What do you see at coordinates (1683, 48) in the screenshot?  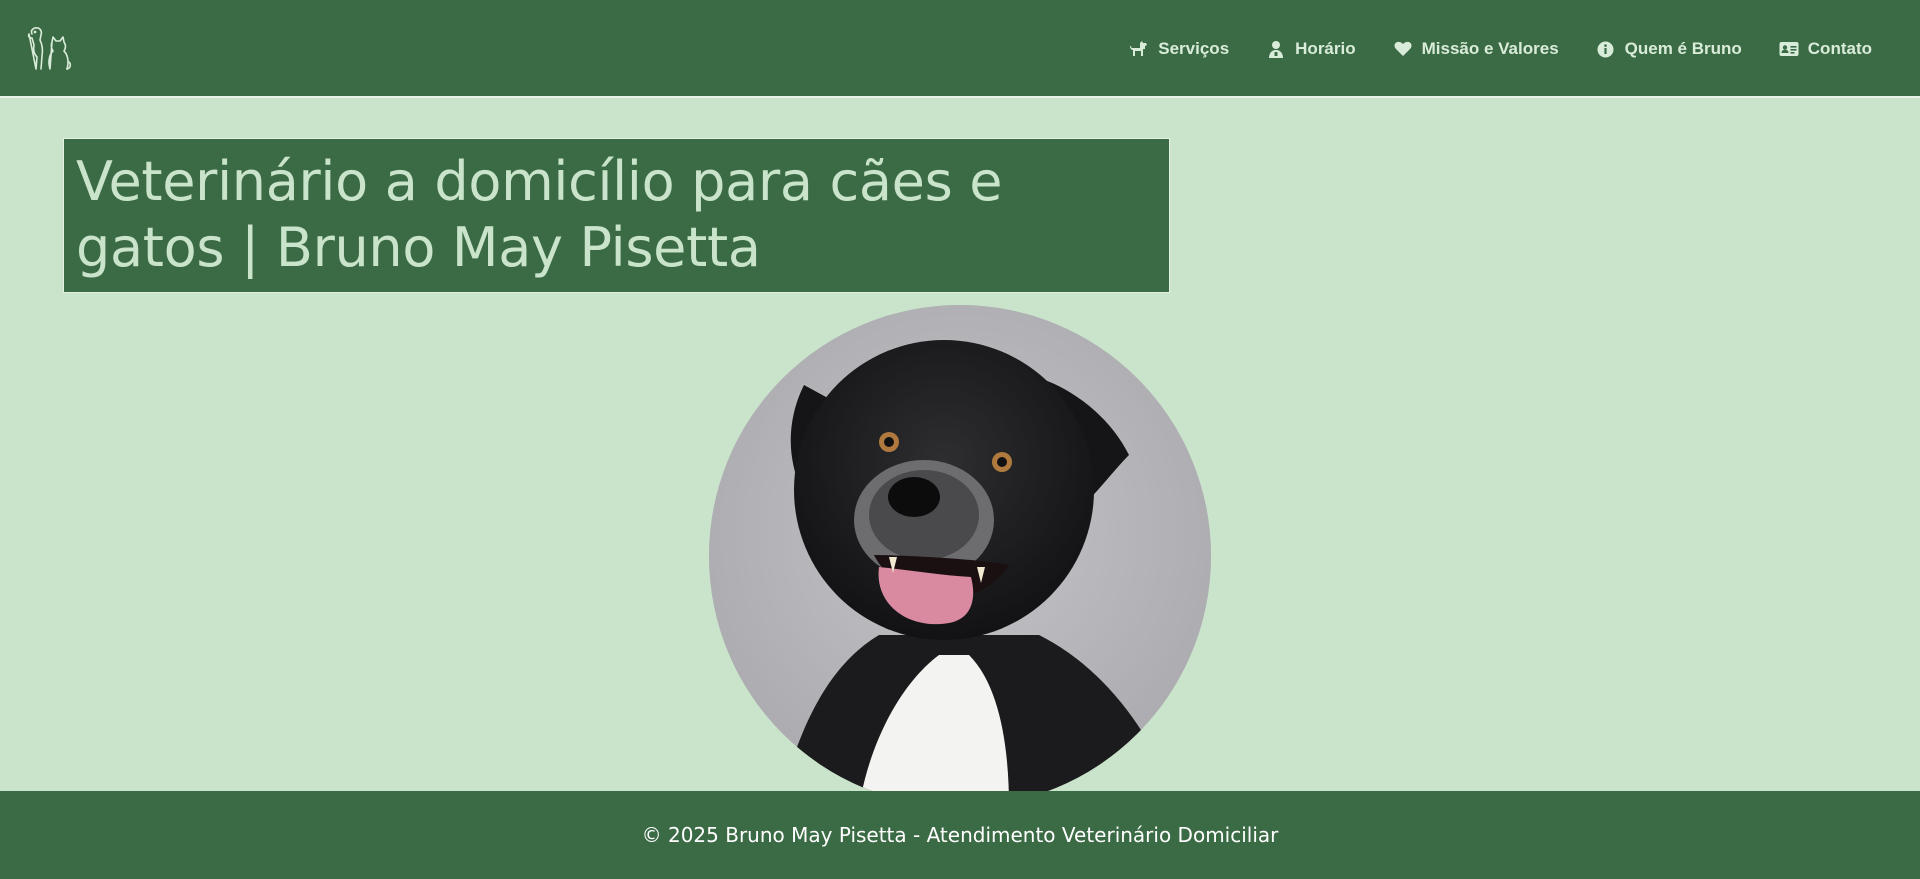 I see `nav-item-label: Quem é Bruno` at bounding box center [1683, 48].